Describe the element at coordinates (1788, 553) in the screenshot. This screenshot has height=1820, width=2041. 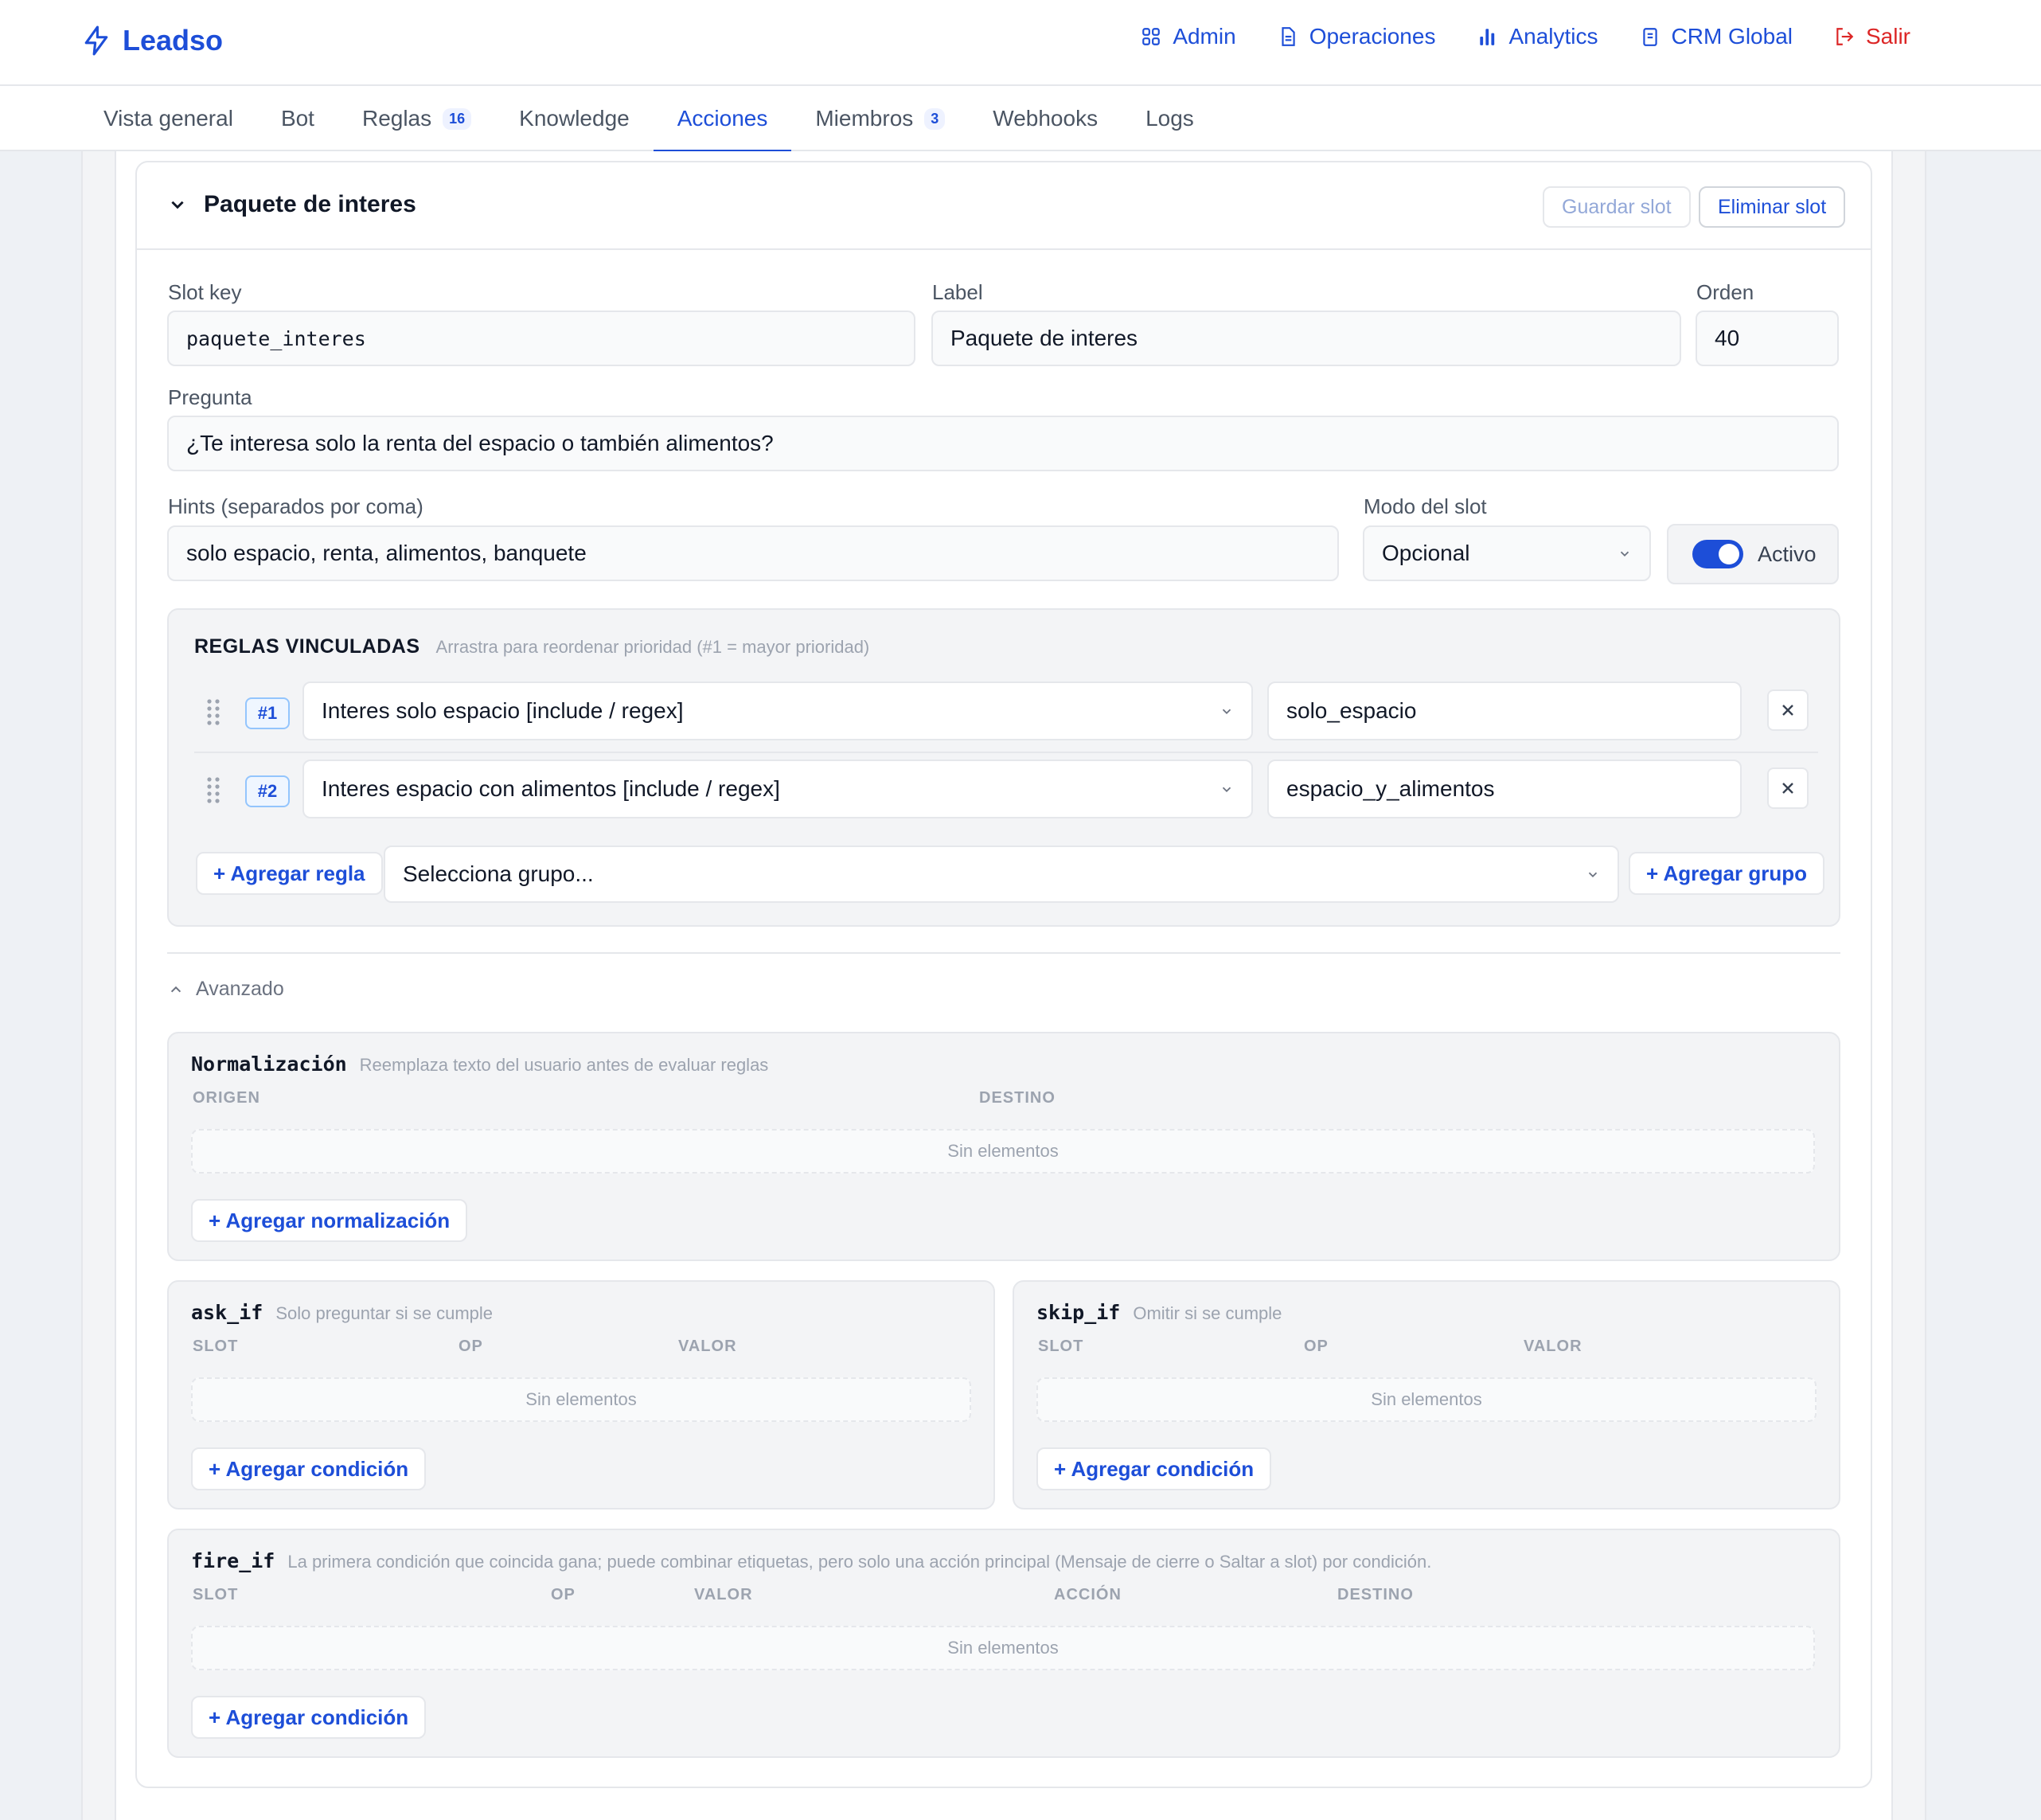
I see `activo-label: Activo` at that location.